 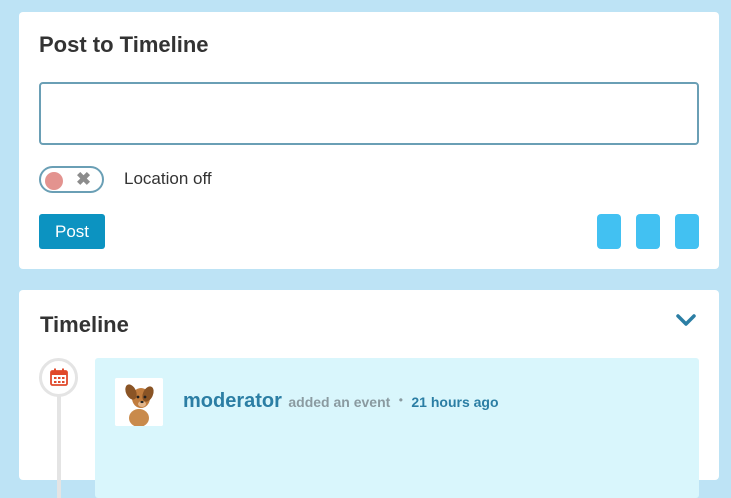 What do you see at coordinates (54, 181) in the screenshot?
I see `toggle-knob` at bounding box center [54, 181].